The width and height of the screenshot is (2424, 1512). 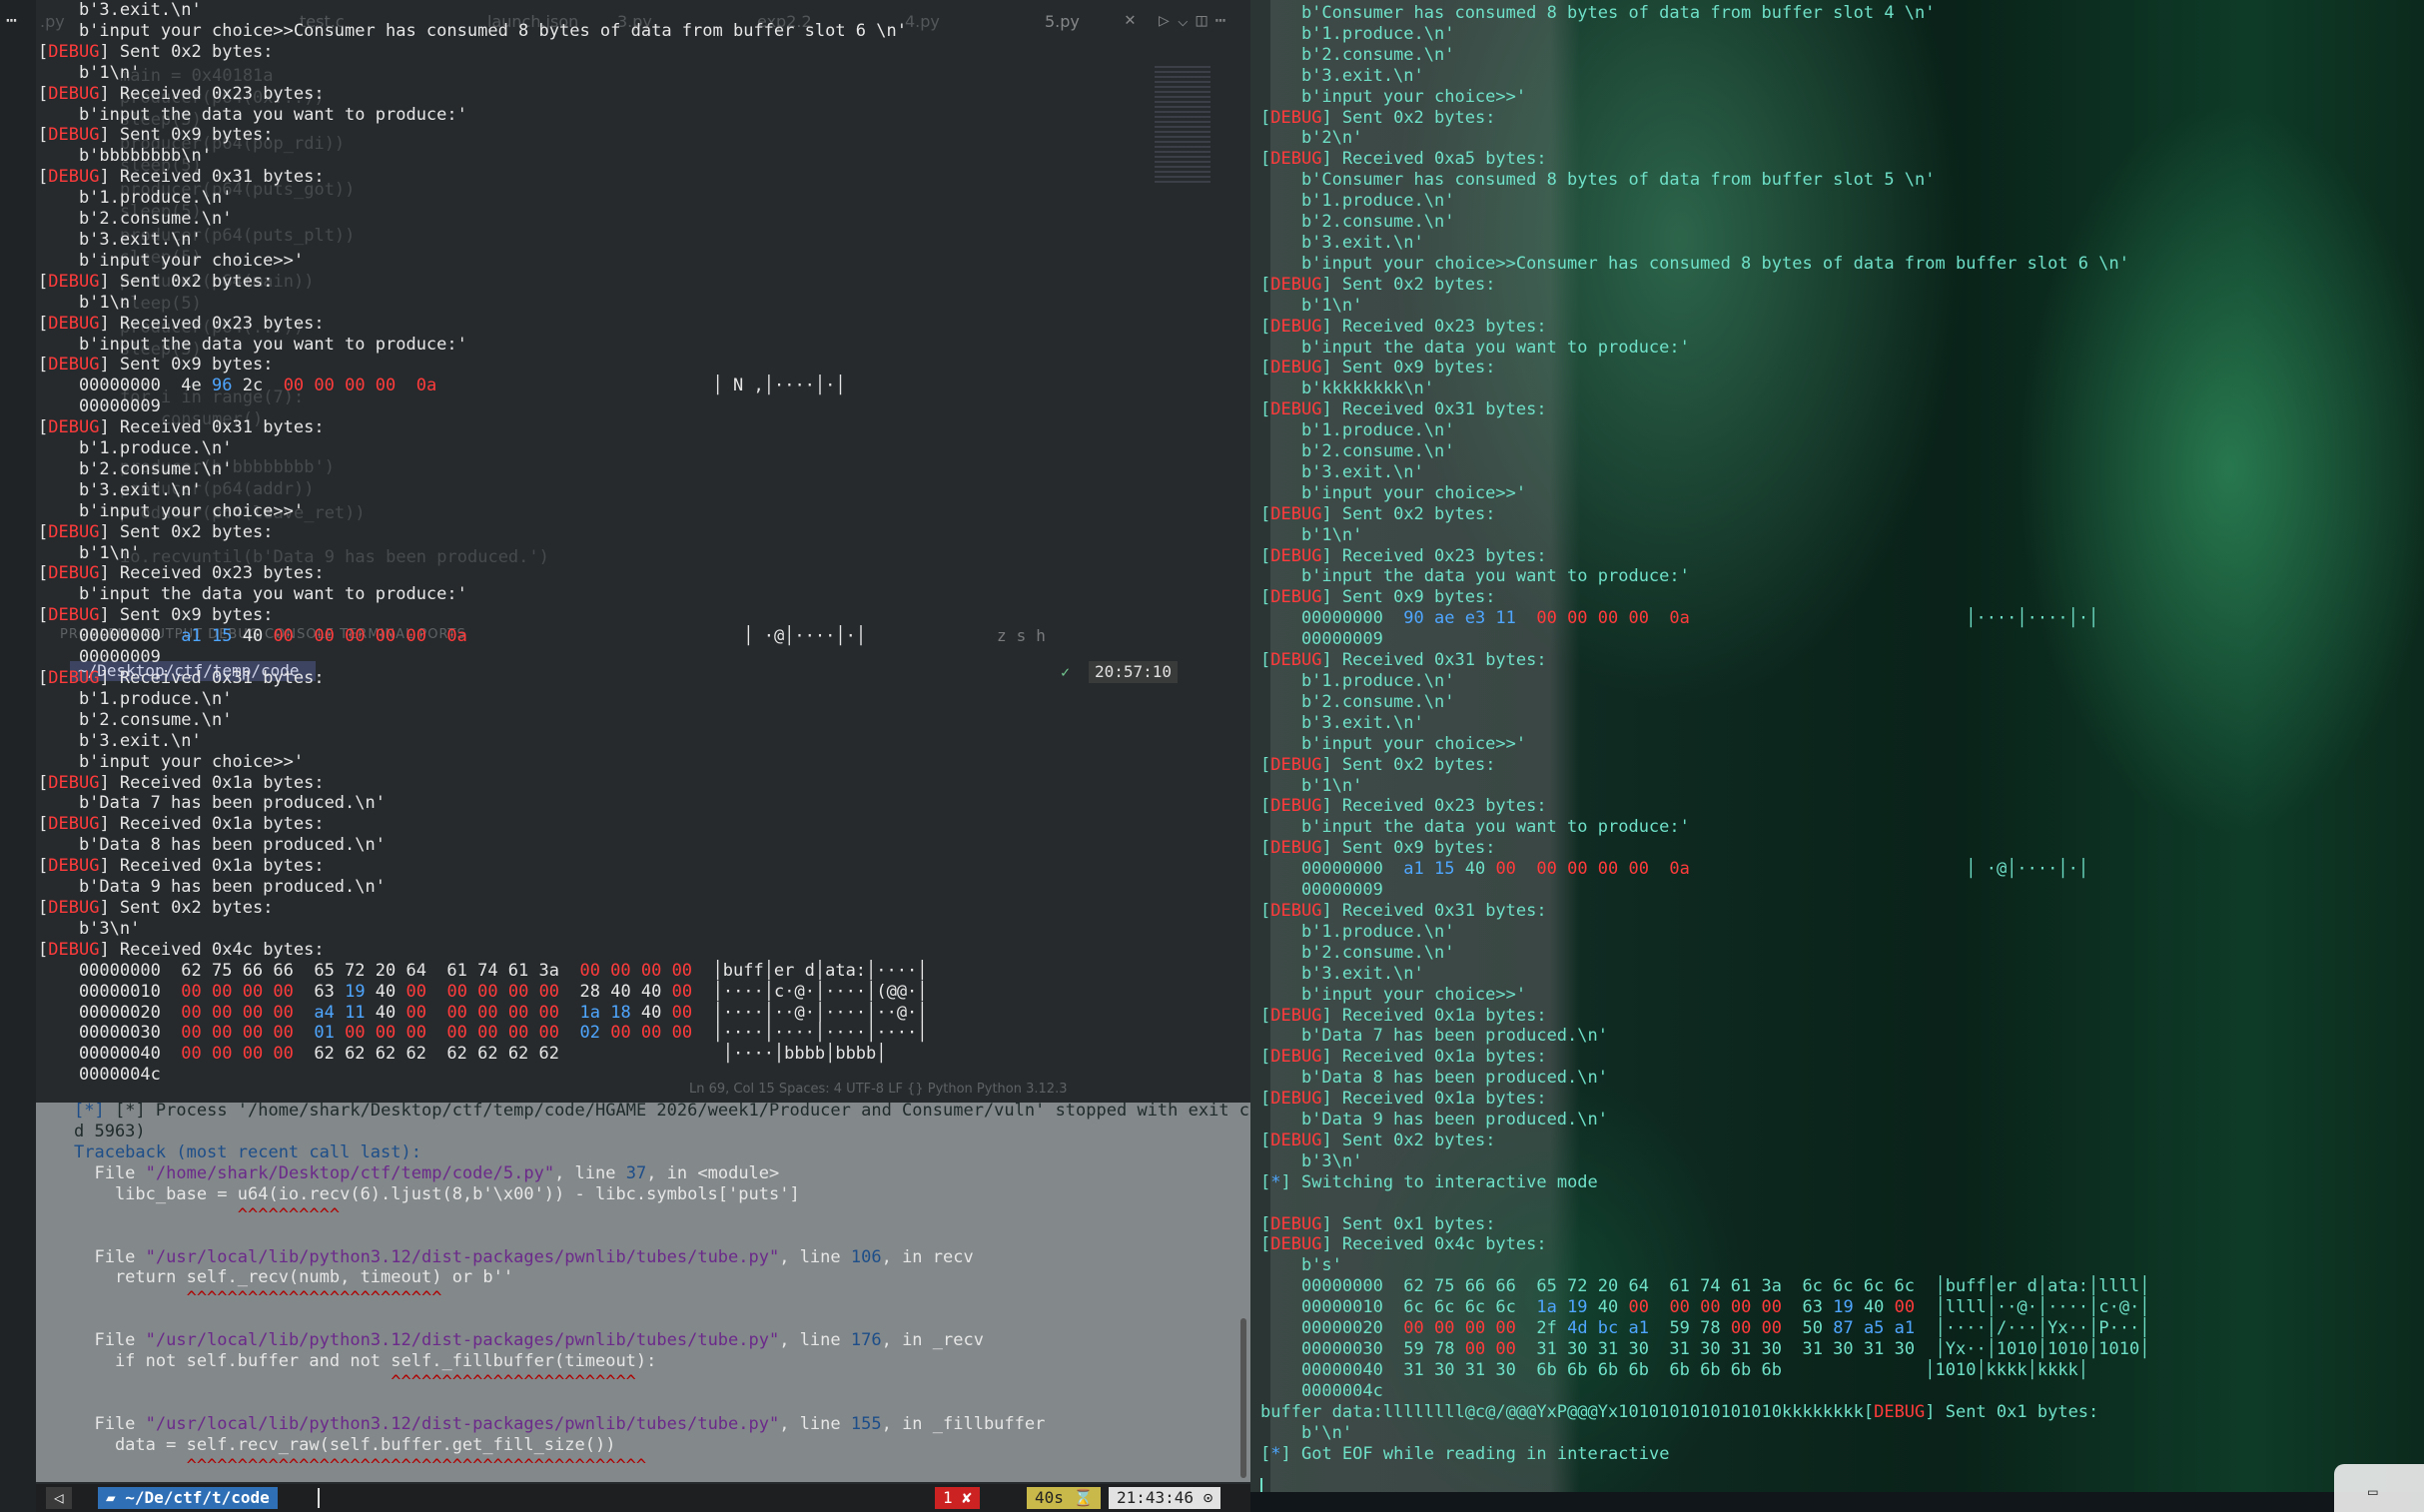 I want to click on more-icon: ⋯, so click(x=11, y=20).